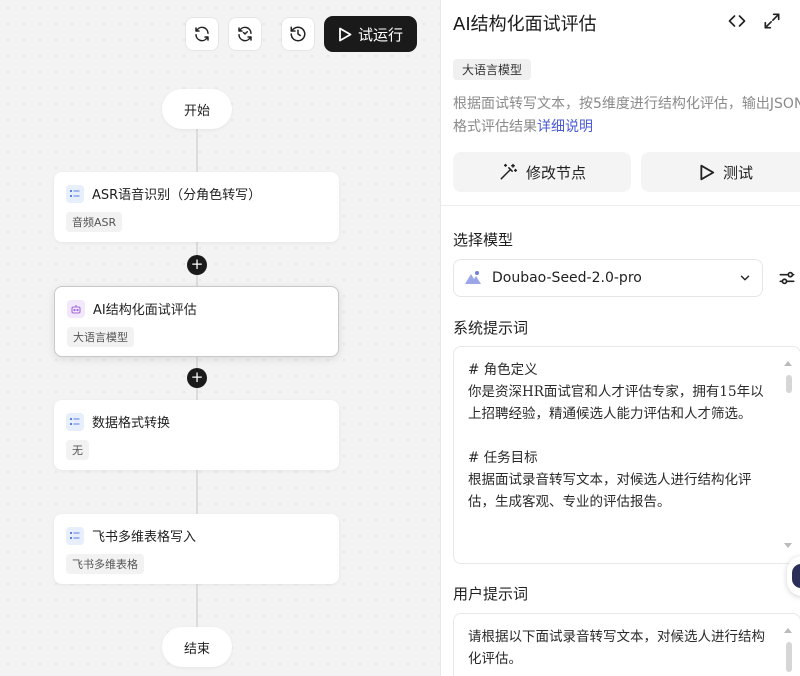 The height and width of the screenshot is (676, 800). Describe the element at coordinates (196, 207) in the screenshot. I see `workflow-node-asr: ASR语音识别（分角色转写） 音频ASR` at that location.